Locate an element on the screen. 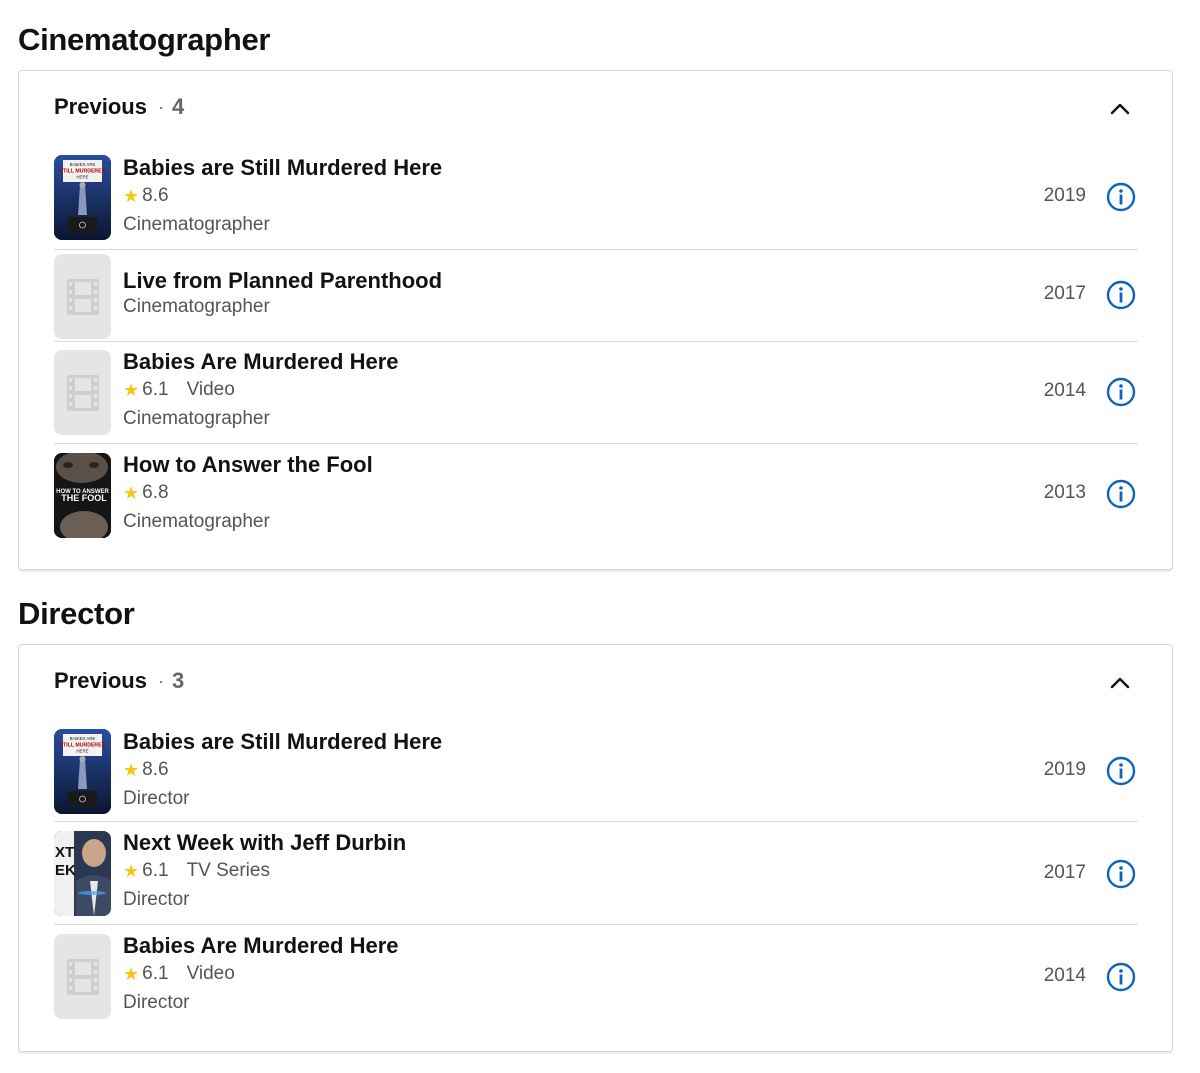 Image resolution: width=1200 pixels, height=1073 pixels. poster-image: HOW TO ANSWER THE FOOL is located at coordinates (82, 495).